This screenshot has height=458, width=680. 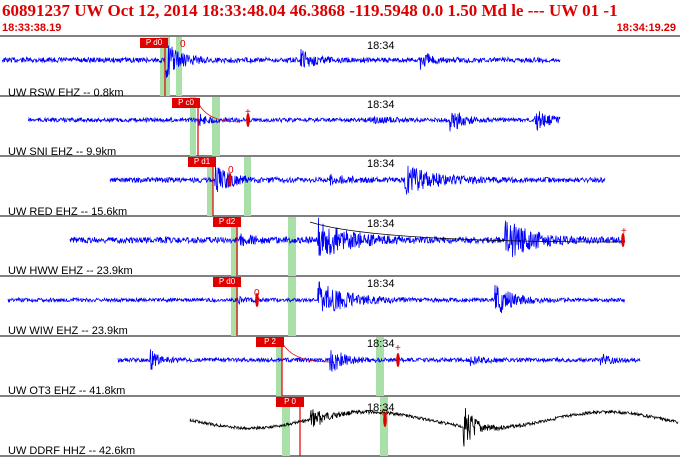 I want to click on pick-box-rsw: P d0, so click(x=154, y=43).